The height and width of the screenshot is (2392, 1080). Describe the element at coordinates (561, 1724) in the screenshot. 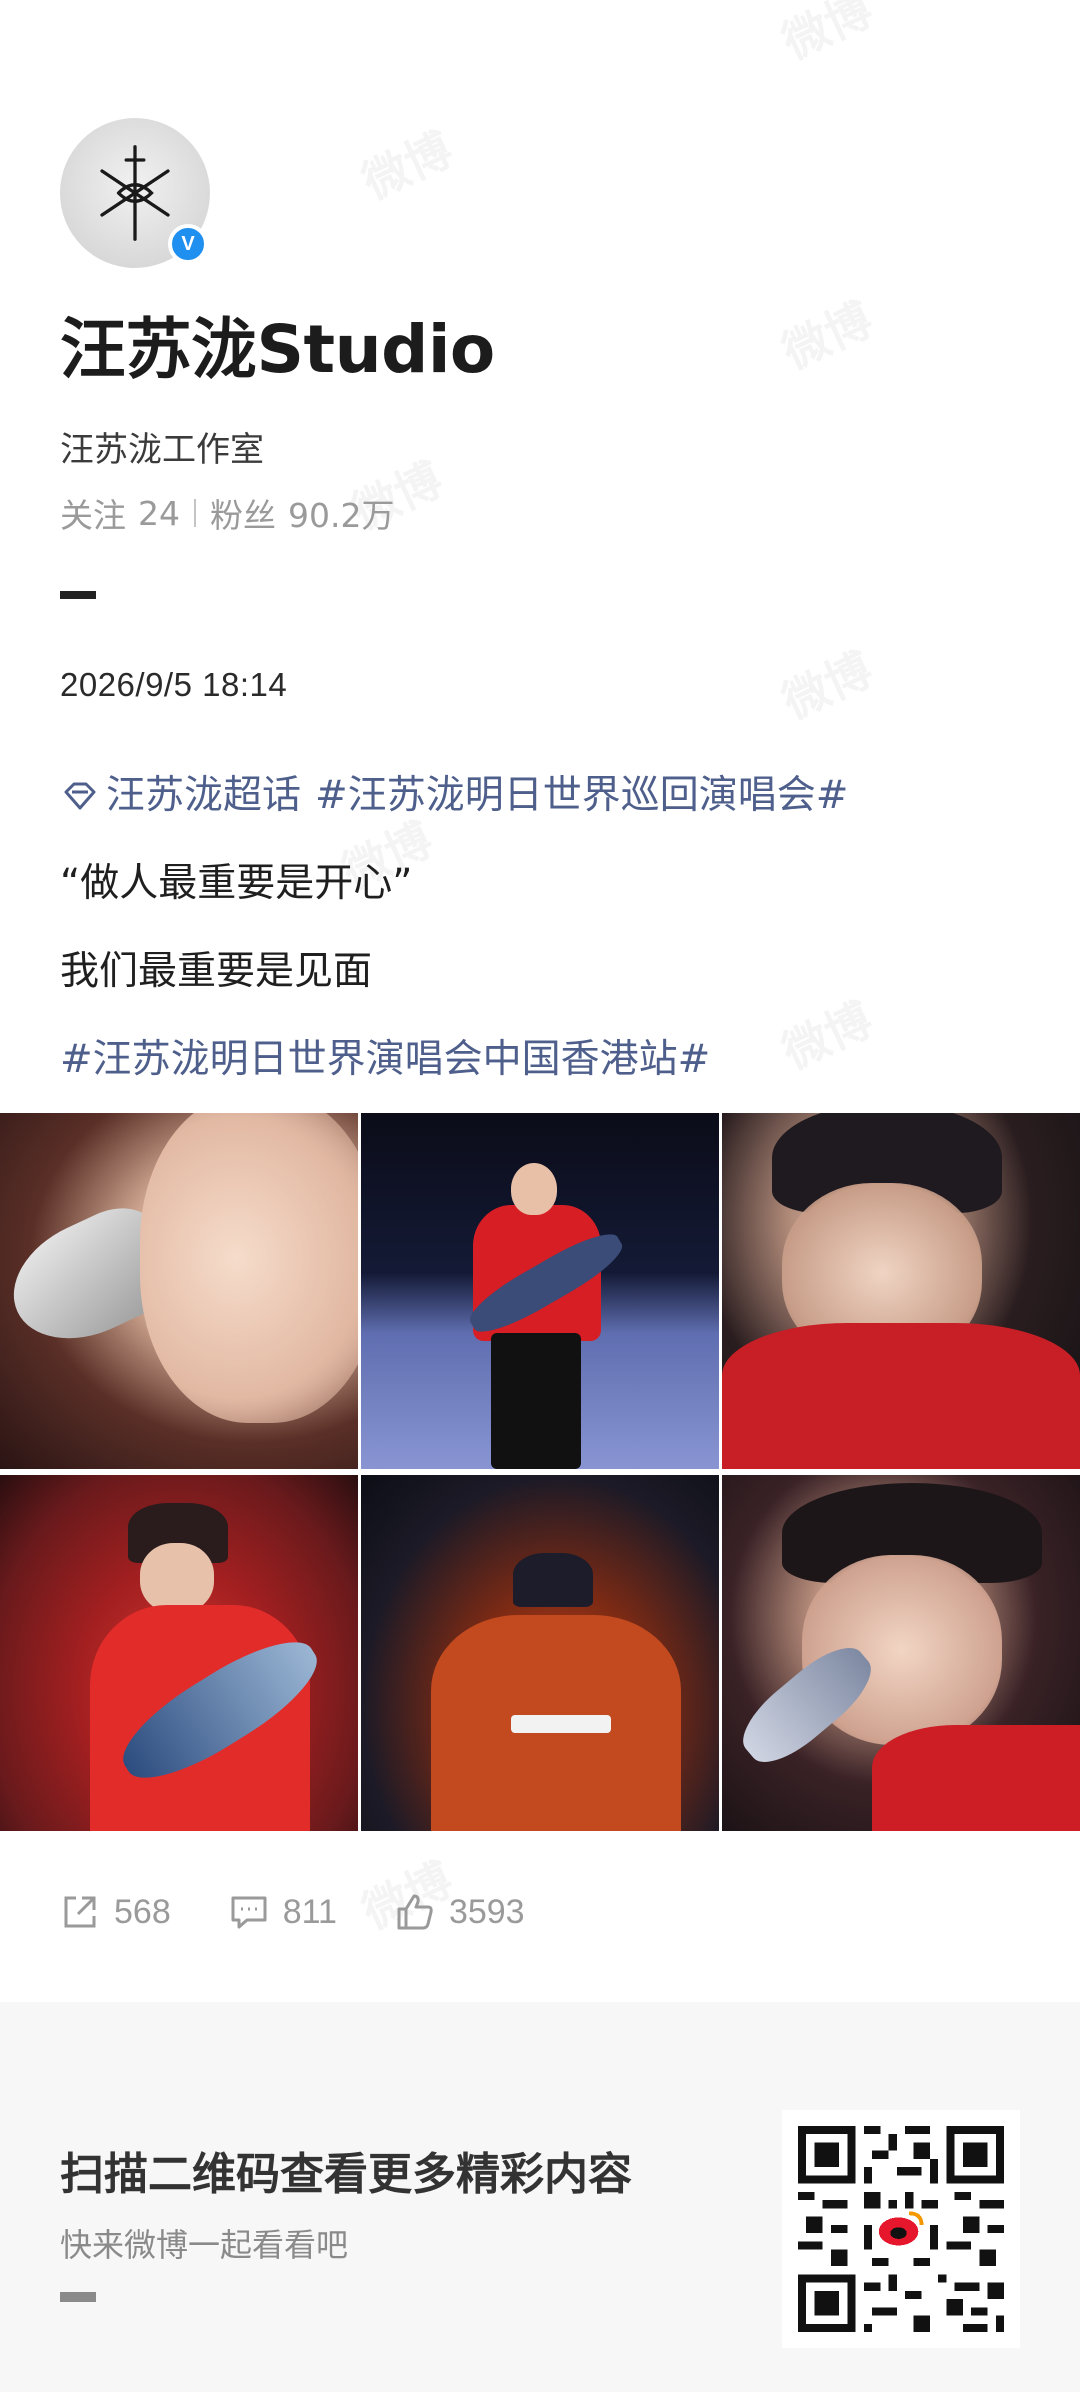

I see `shirt-logo-shape` at that location.